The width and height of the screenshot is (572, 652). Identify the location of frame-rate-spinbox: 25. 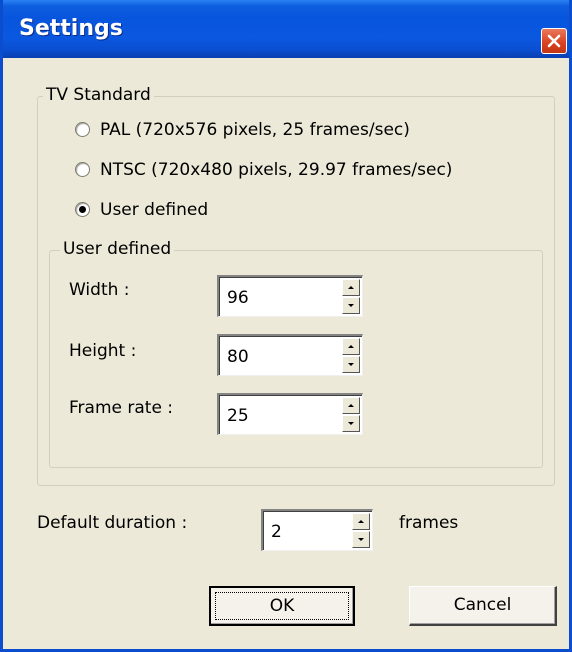
(290, 414).